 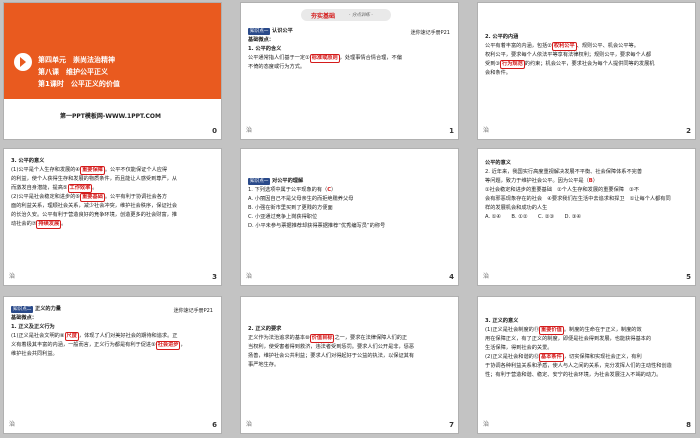 I want to click on template-credit: 第一PPT模板网-WWW.1PPT.COM, so click(x=110, y=116).